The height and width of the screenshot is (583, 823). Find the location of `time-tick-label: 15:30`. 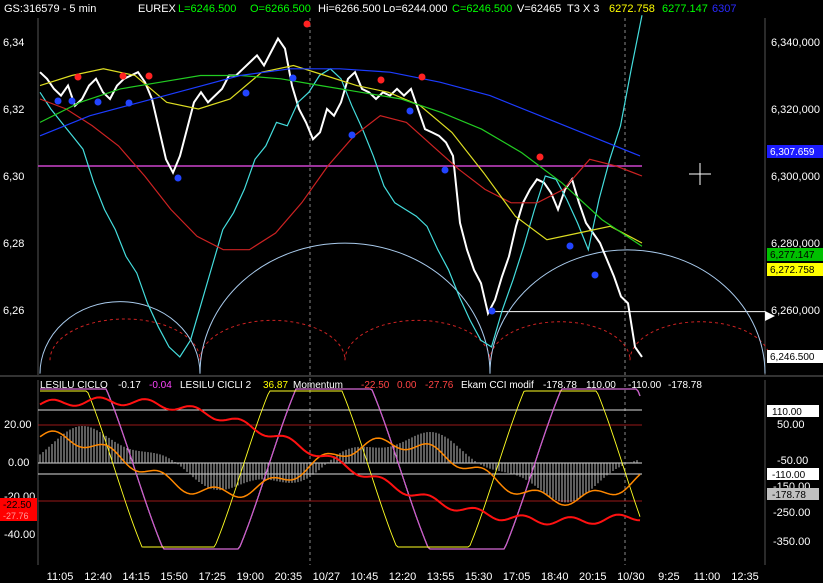

time-tick-label: 15:30 is located at coordinates (479, 577).